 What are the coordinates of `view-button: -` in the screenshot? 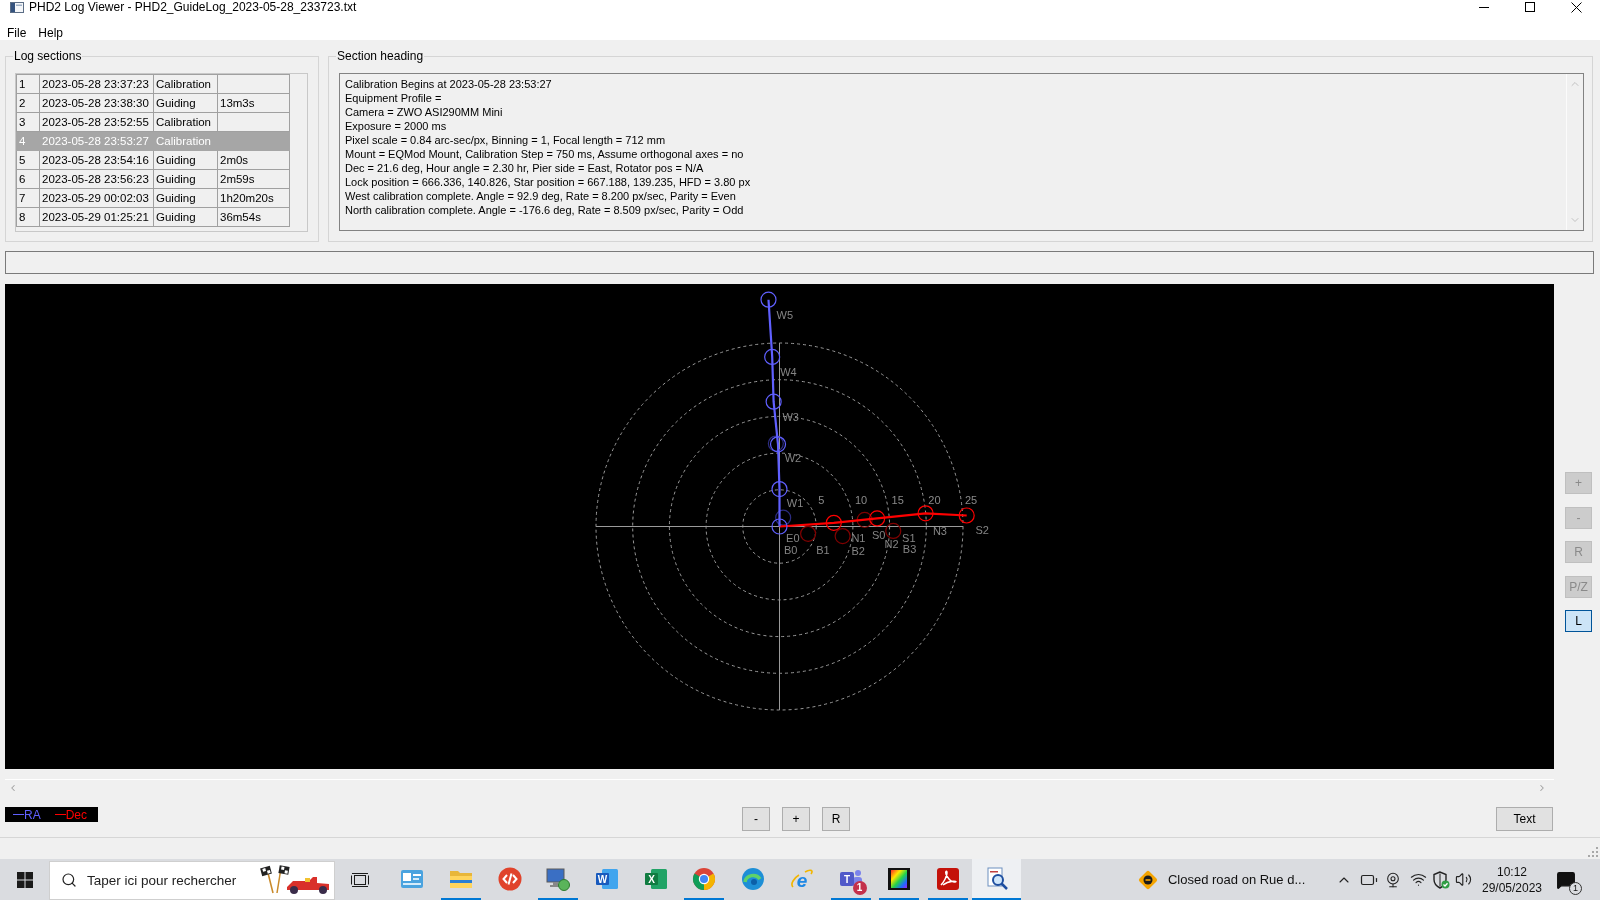 It's located at (756, 819).